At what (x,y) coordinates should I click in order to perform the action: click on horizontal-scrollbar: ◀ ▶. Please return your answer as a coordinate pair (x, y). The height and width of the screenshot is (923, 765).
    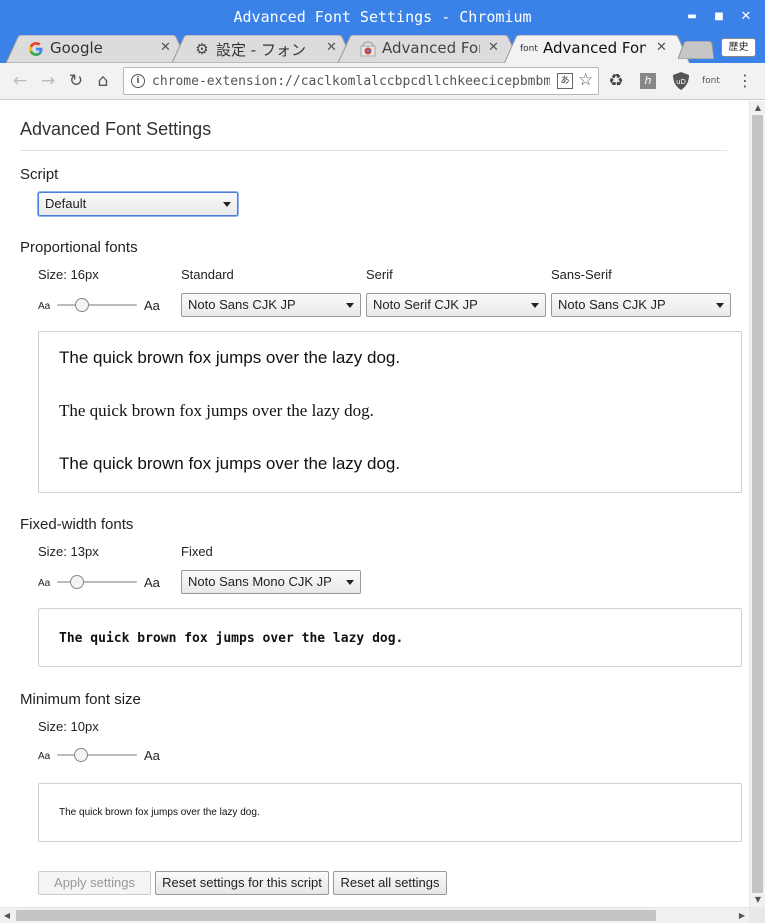
    Looking at the image, I should click on (374, 915).